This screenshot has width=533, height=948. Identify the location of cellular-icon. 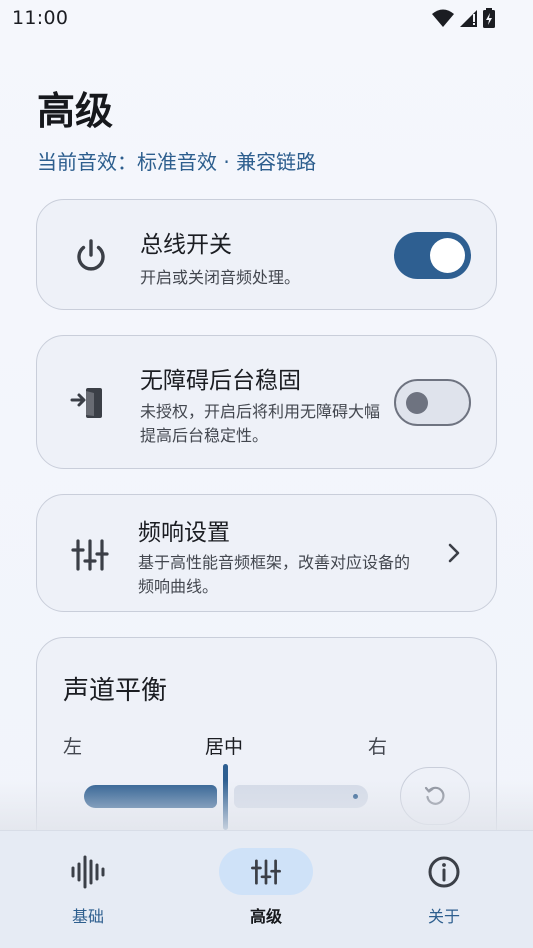
(468, 18).